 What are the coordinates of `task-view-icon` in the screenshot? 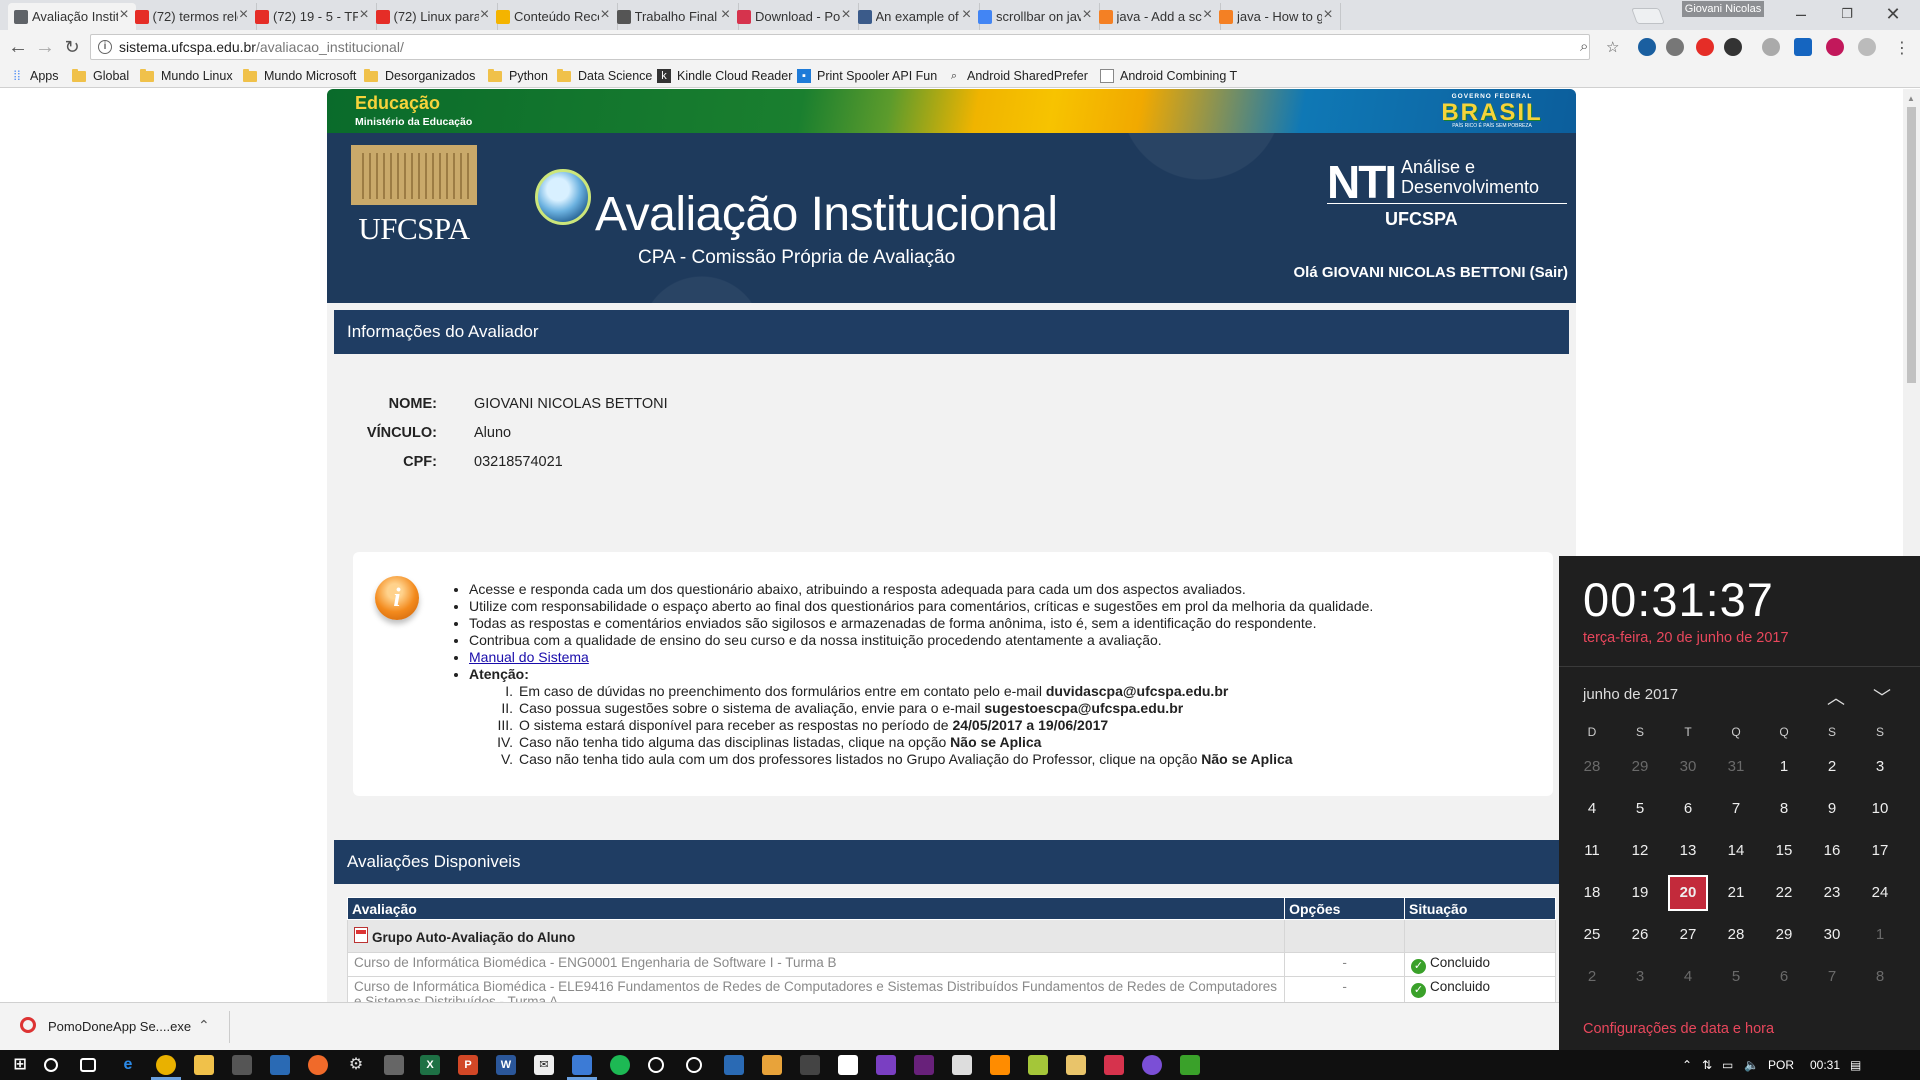 It's located at (88, 1065).